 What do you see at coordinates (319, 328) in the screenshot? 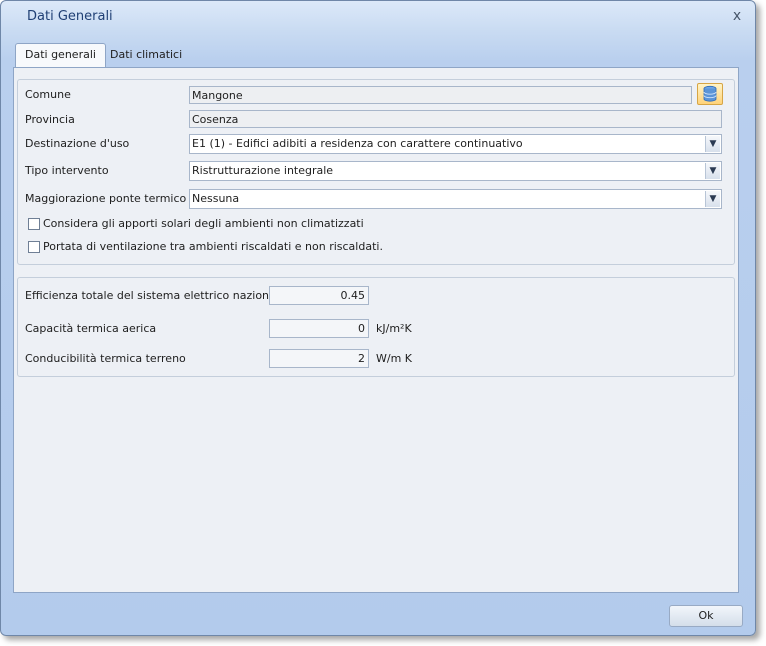
I see `capacita-input: 0` at bounding box center [319, 328].